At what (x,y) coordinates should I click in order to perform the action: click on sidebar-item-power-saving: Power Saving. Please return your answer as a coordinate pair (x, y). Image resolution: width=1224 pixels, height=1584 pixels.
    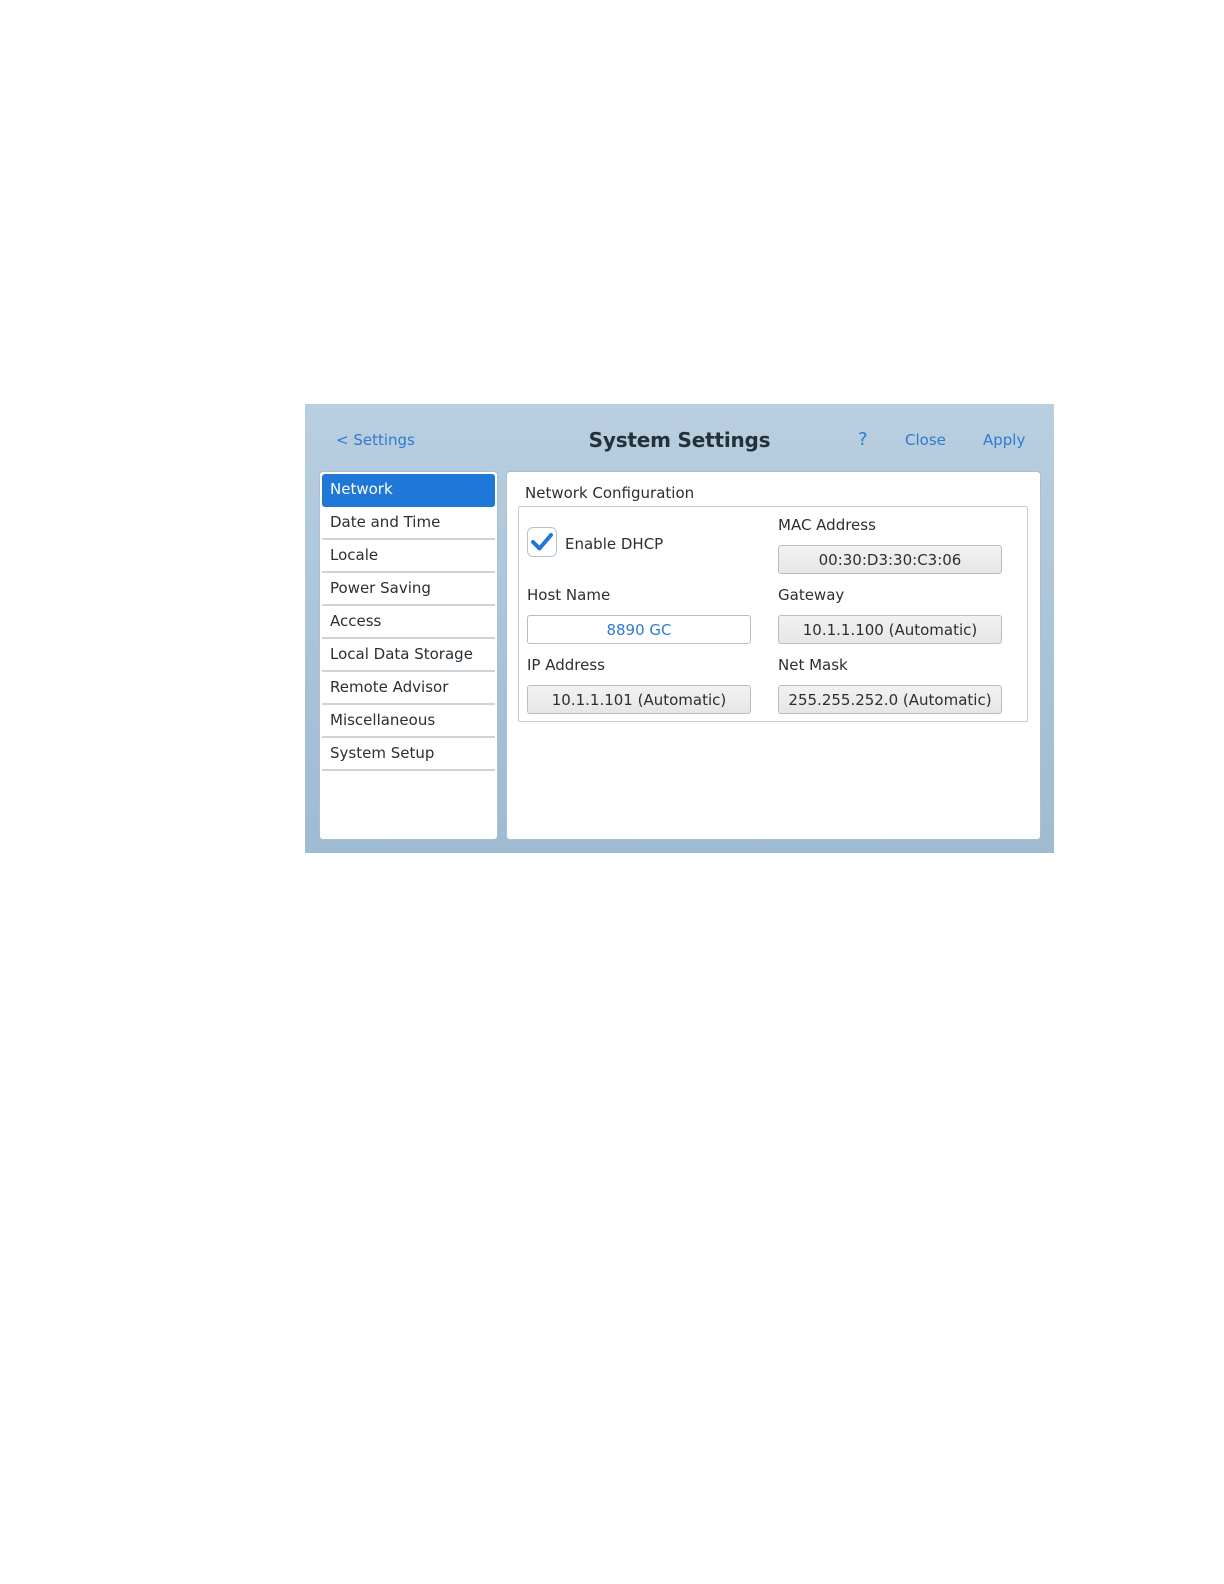
    Looking at the image, I should click on (408, 589).